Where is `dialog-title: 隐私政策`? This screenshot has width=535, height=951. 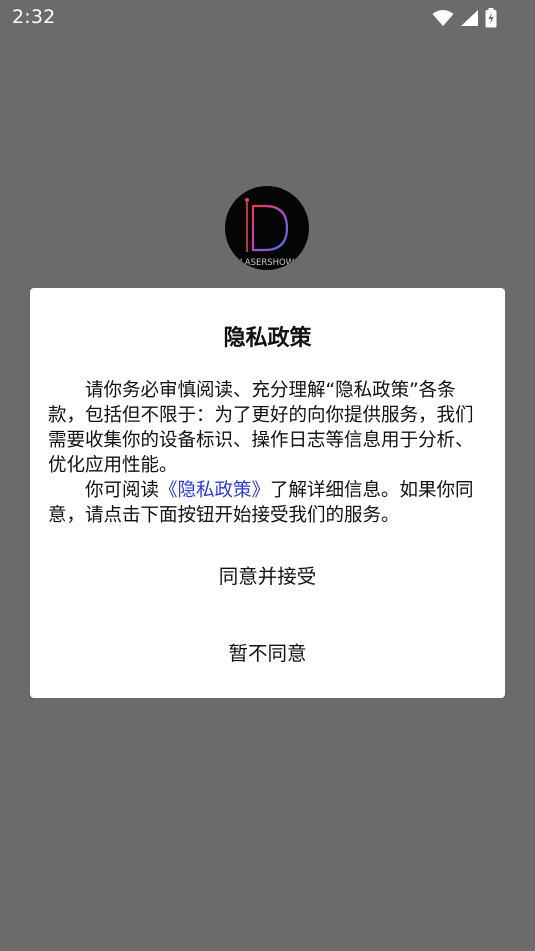
dialog-title: 隐私政策 is located at coordinates (267, 338).